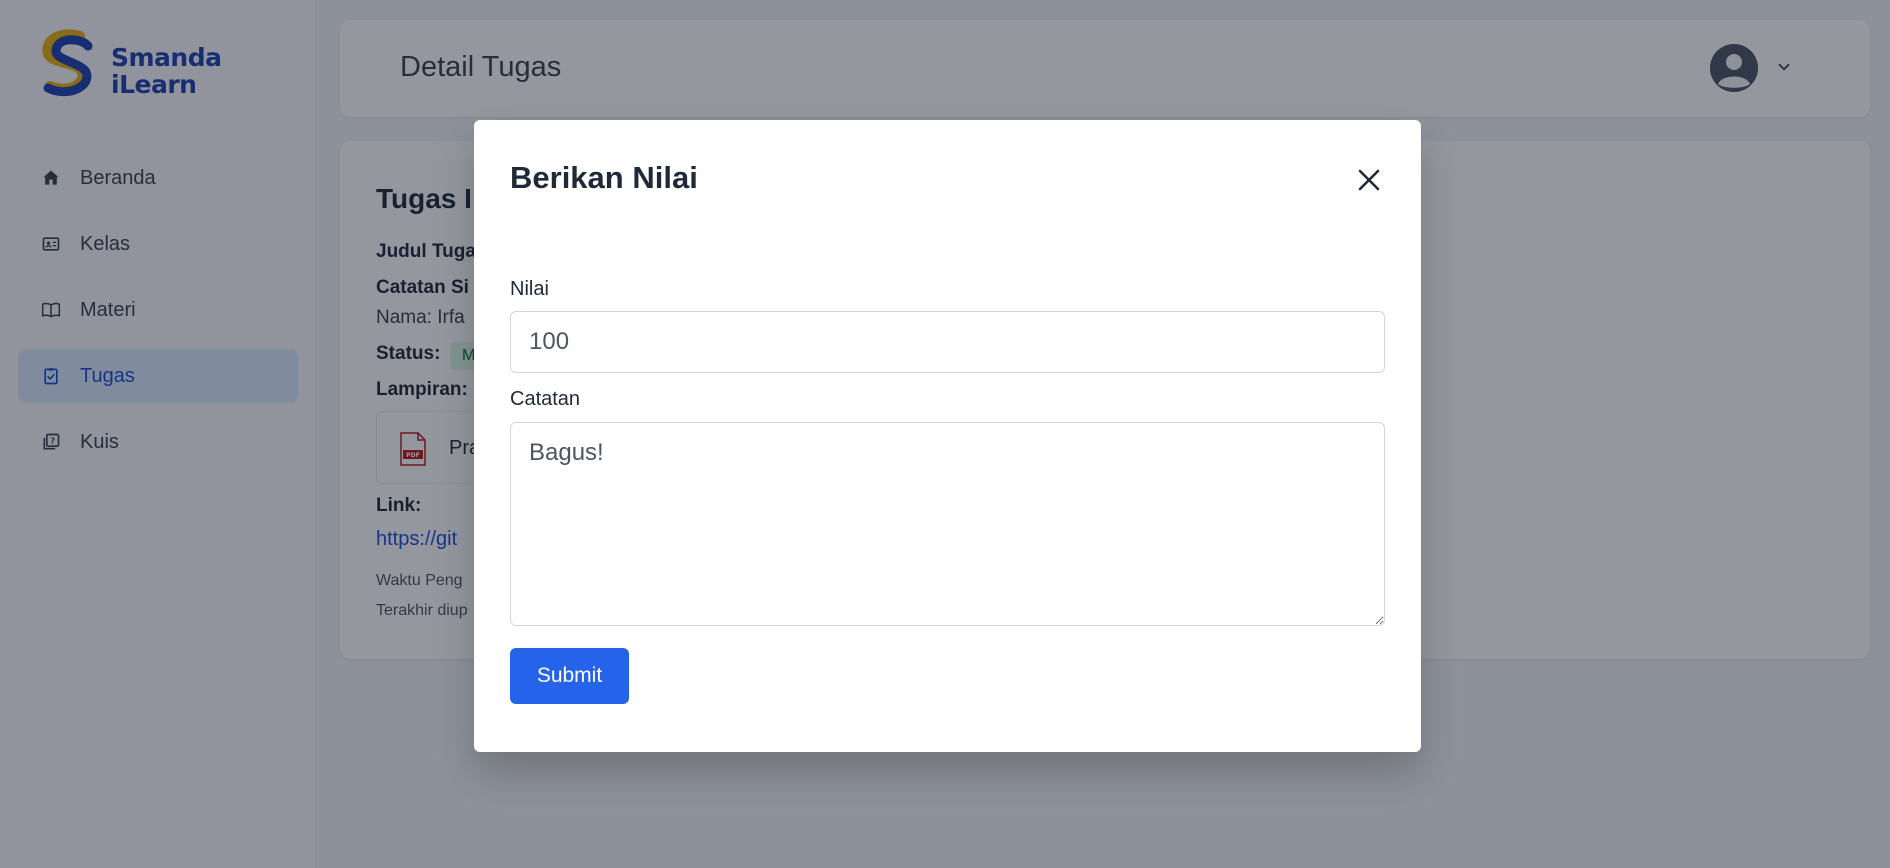  I want to click on modal-title: Berikan Nilai, so click(604, 177).